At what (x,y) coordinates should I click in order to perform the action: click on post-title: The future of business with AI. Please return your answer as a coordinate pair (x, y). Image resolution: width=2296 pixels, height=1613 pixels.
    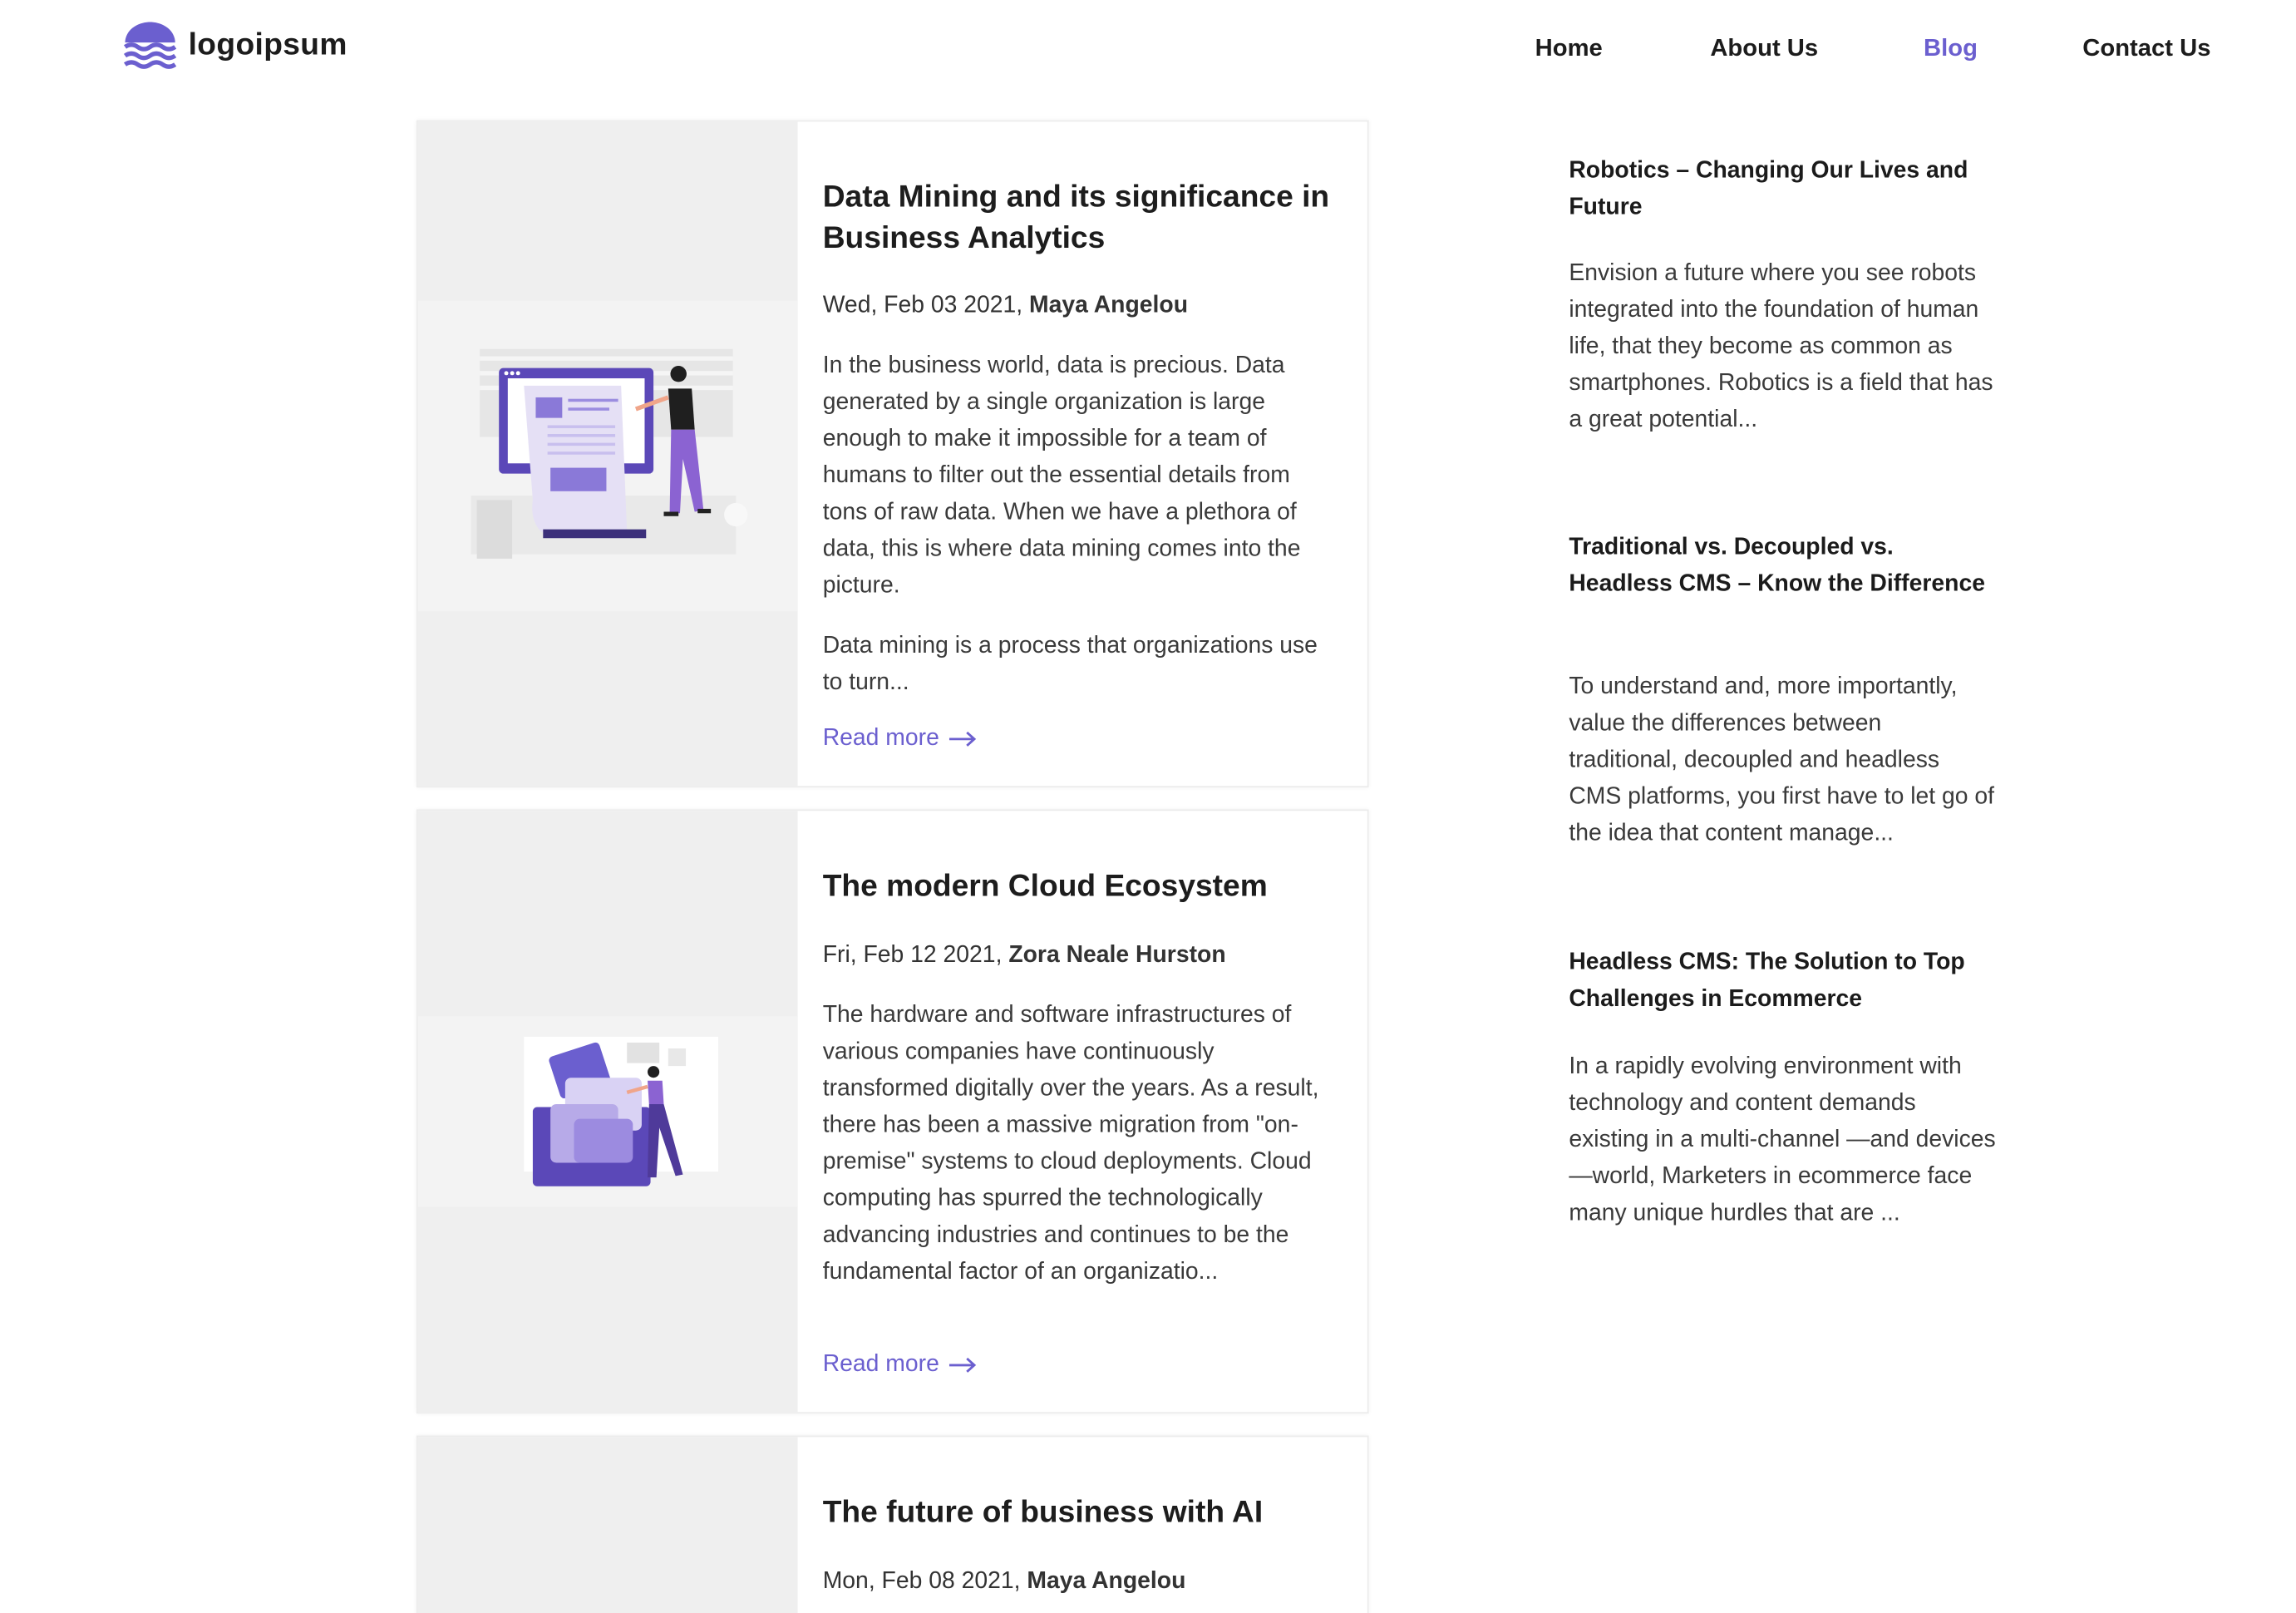
    Looking at the image, I should click on (1087, 1512).